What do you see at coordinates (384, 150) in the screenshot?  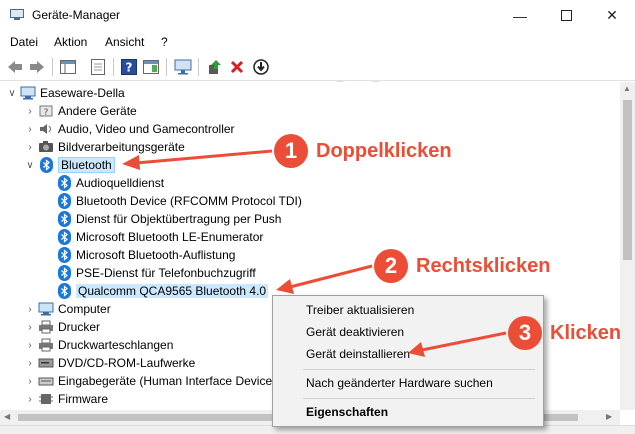 I see `step-label: Doppelklicken` at bounding box center [384, 150].